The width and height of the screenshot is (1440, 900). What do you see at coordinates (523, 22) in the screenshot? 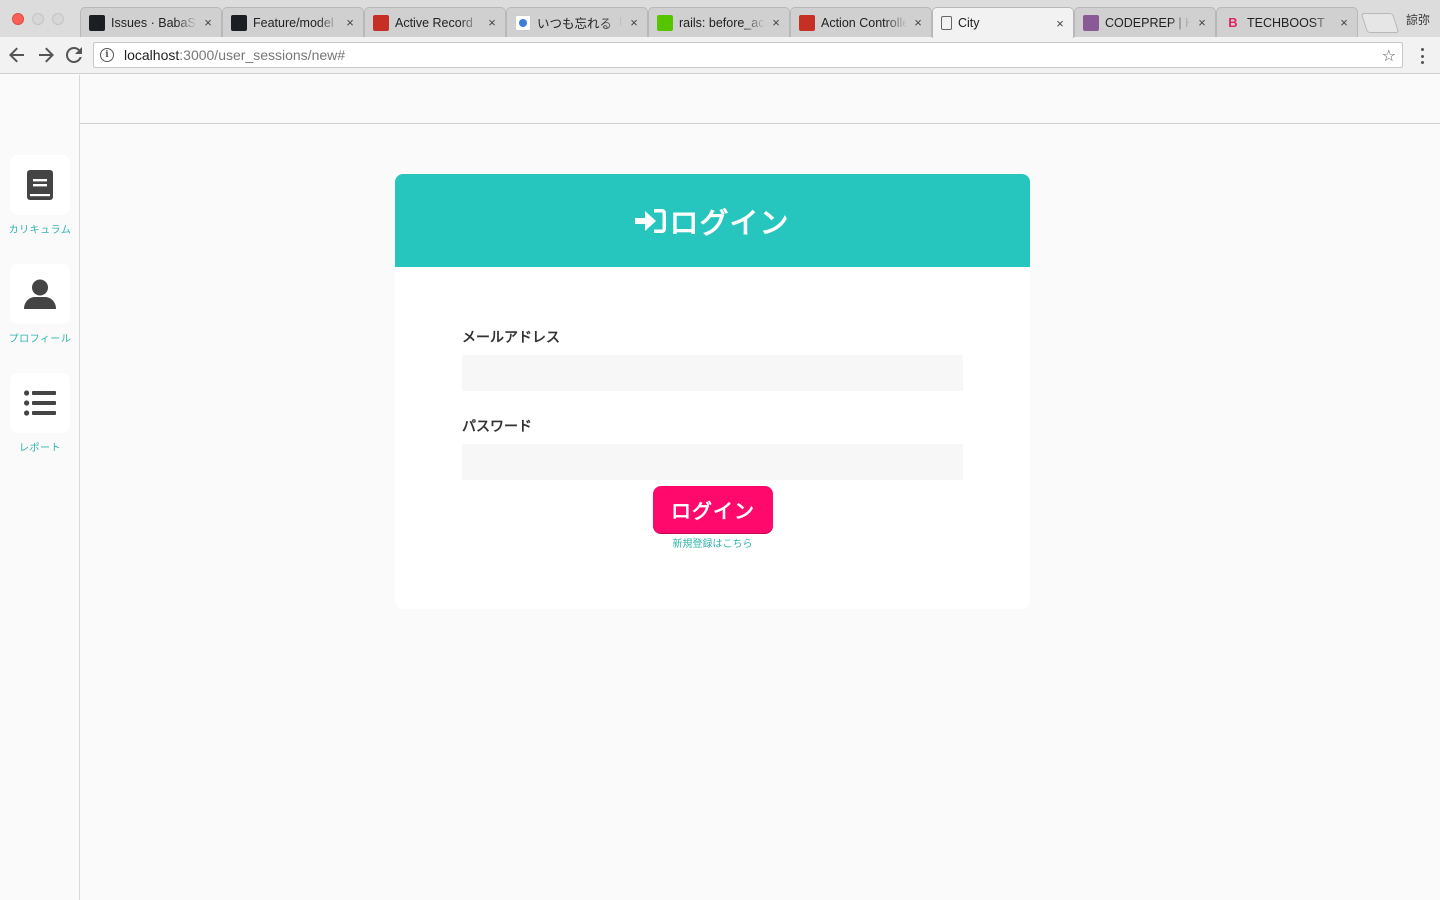
I see `search-icon` at bounding box center [523, 22].